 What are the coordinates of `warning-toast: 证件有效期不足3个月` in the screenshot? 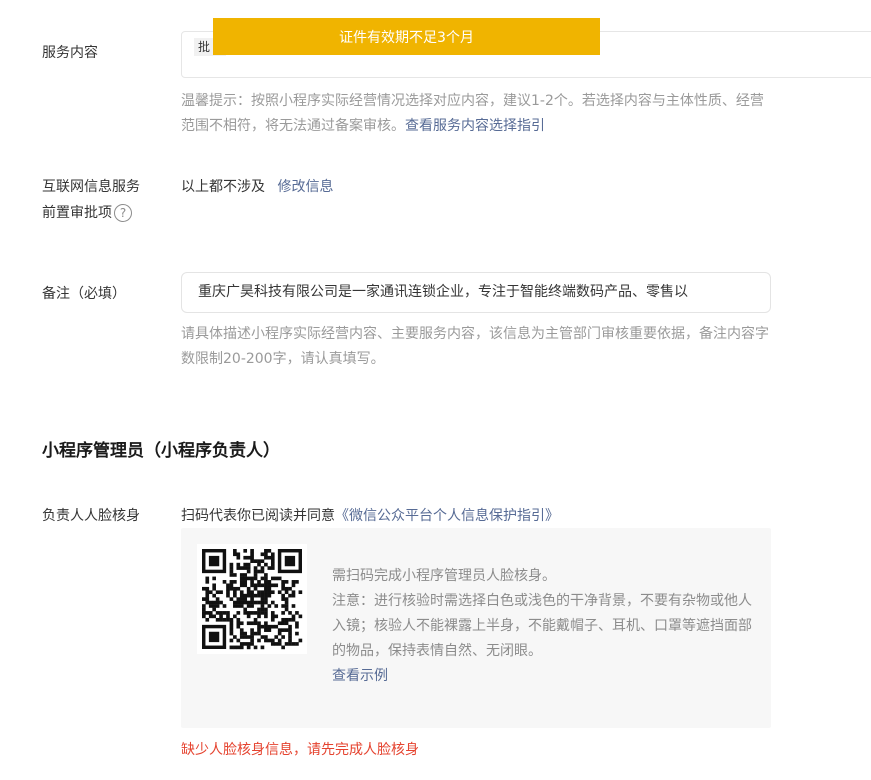 It's located at (406, 36).